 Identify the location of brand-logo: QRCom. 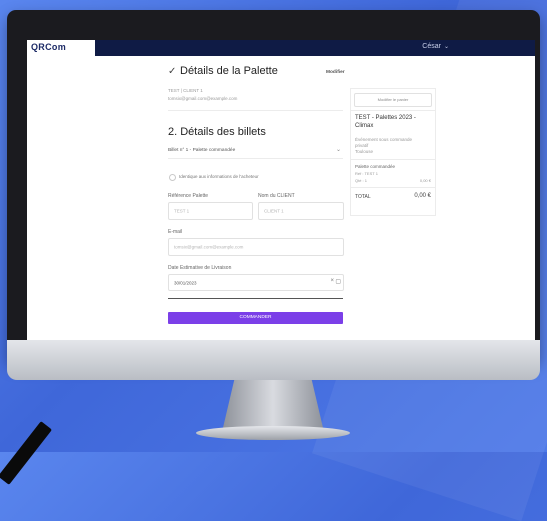
(48, 47).